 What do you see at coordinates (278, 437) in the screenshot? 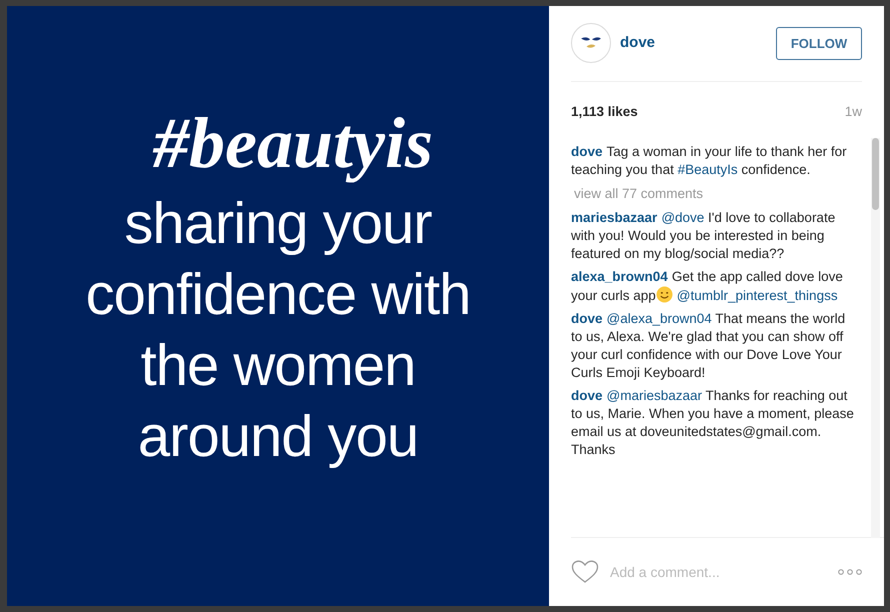
I see `image-text-line: around you` at bounding box center [278, 437].